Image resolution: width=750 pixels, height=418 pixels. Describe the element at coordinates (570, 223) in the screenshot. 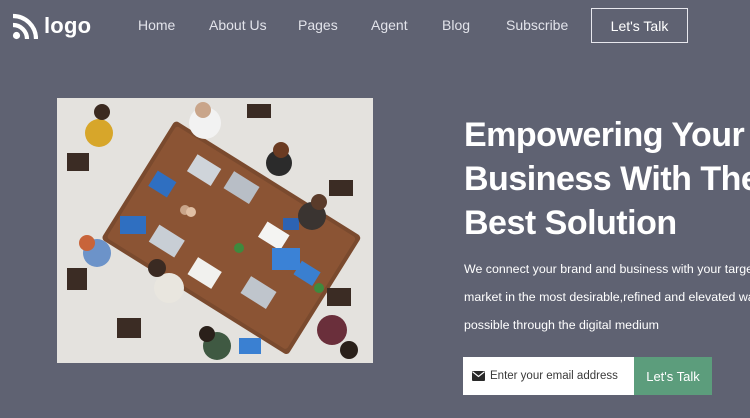

I see `headline-line-3: Best Solution` at that location.